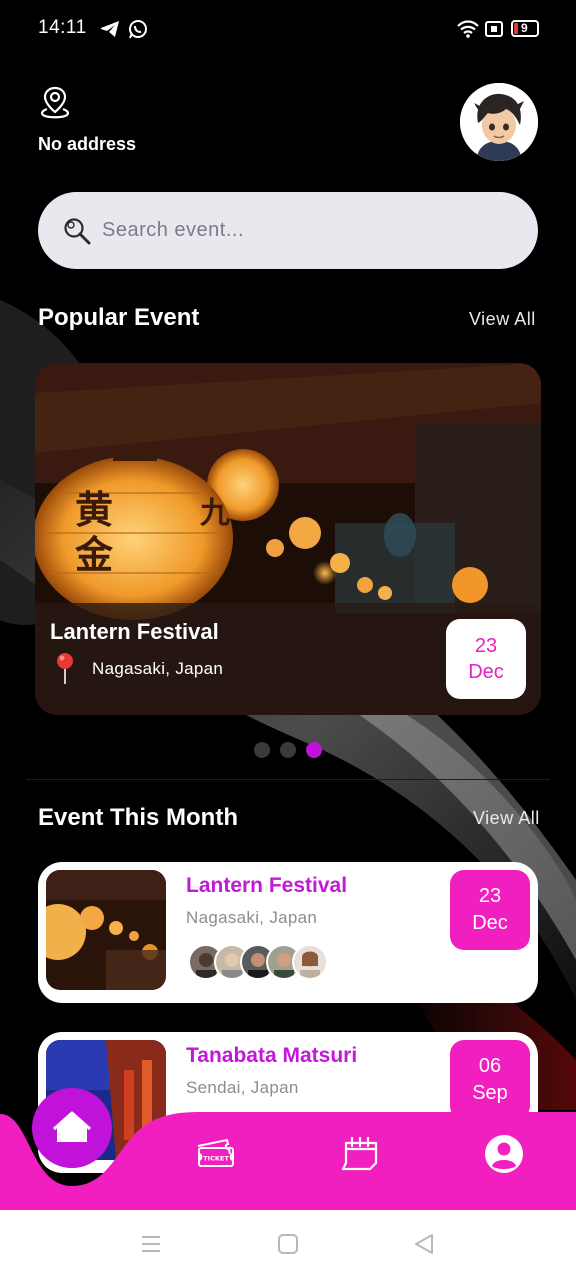 The image size is (576, 1280). Describe the element at coordinates (314, 750) in the screenshot. I see `carousel-dot-active` at that location.